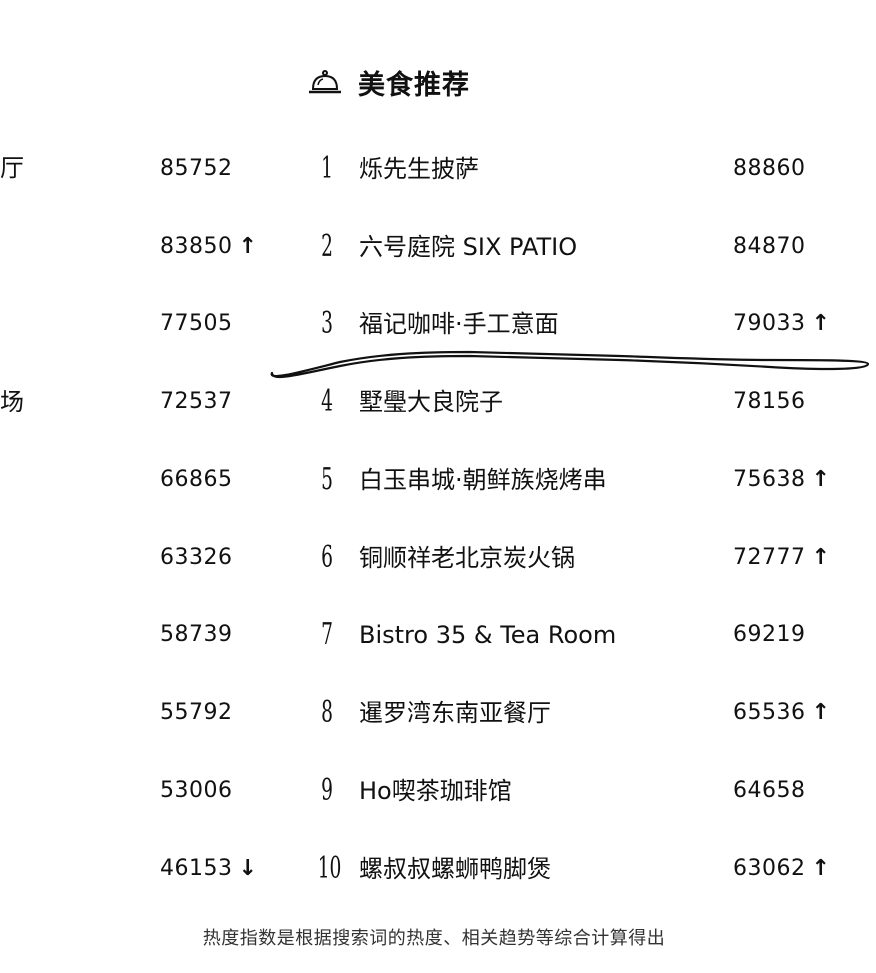  Describe the element at coordinates (327, 323) in the screenshot. I see `rank-number: 3` at that location.